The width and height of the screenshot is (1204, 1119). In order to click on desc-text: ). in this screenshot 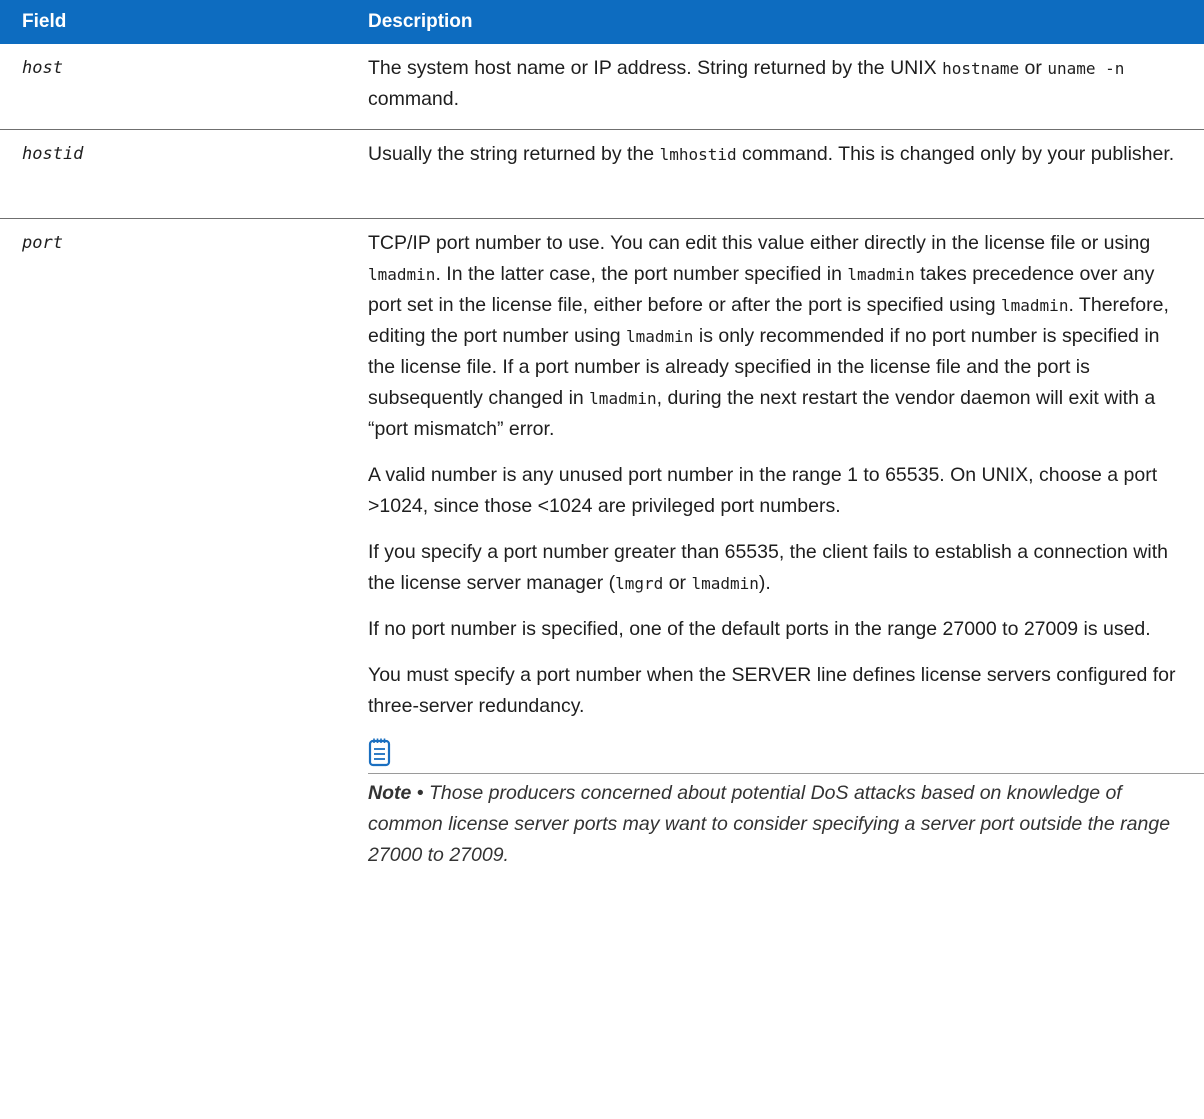, I will do `click(764, 583)`.